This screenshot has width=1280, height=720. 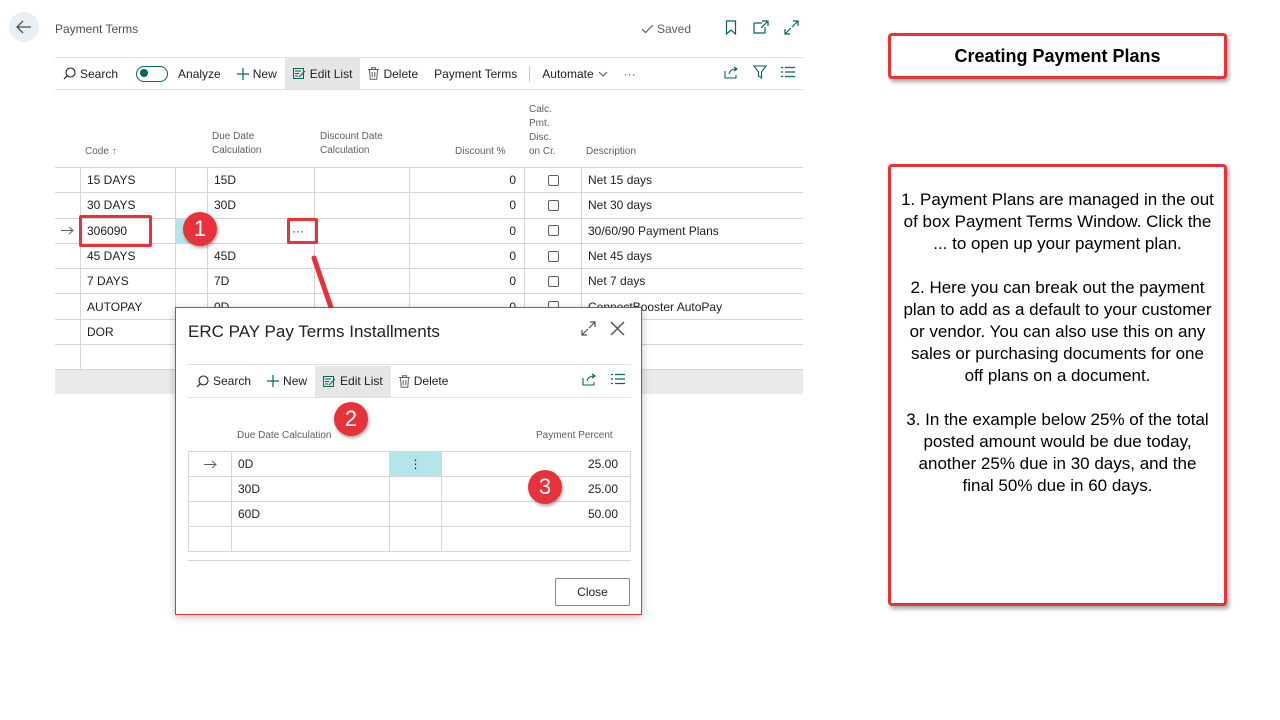 What do you see at coordinates (202, 380) in the screenshot?
I see `search-icon` at bounding box center [202, 380].